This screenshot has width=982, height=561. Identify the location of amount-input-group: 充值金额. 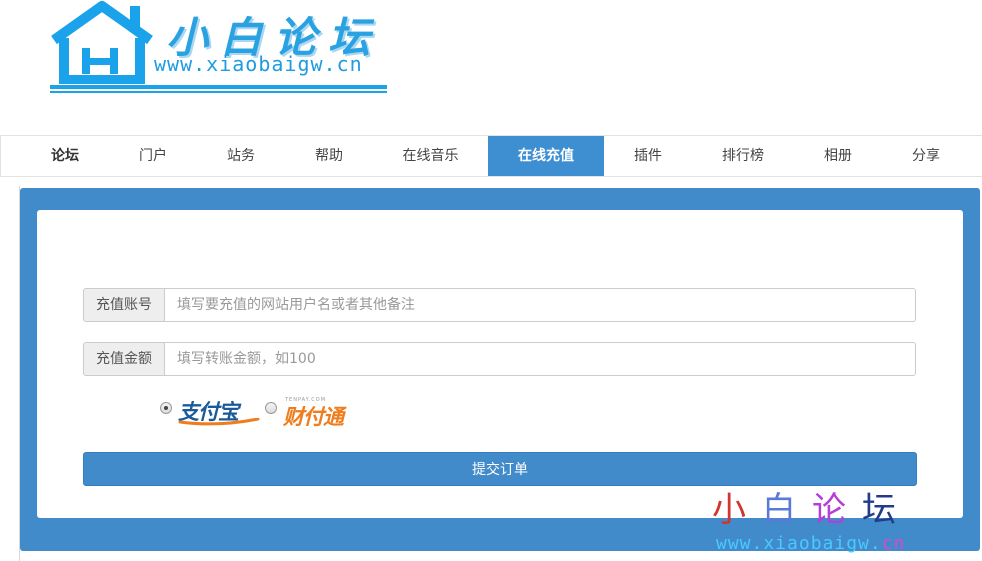
(499, 359).